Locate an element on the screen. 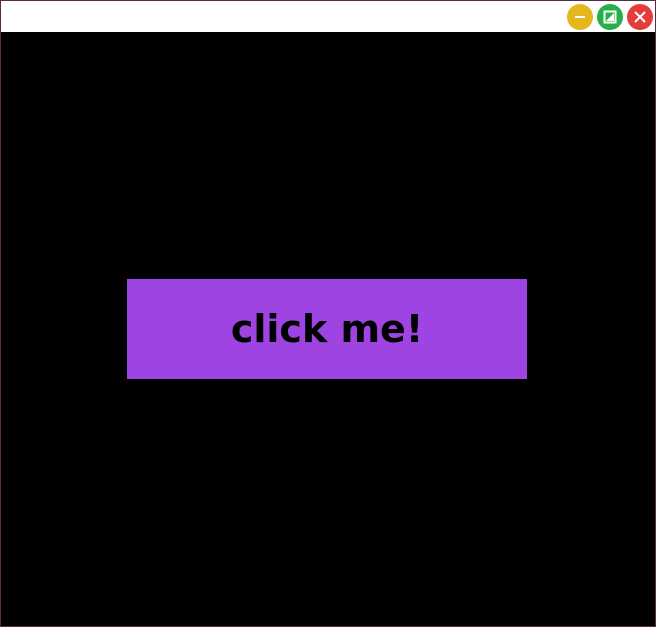 The image size is (656, 627). maximize-button is located at coordinates (610, 17).